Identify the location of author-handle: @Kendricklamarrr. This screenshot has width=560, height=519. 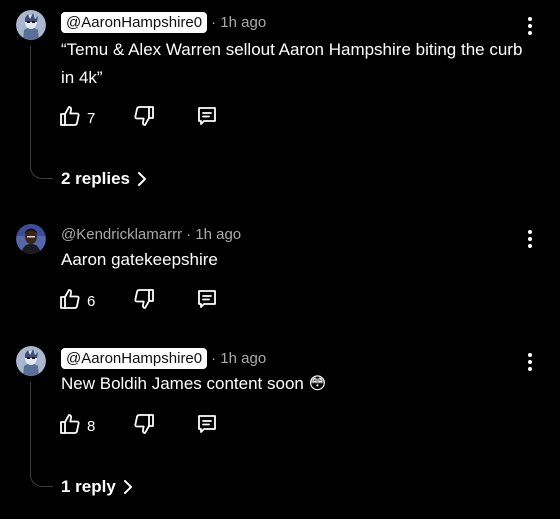
(121, 234).